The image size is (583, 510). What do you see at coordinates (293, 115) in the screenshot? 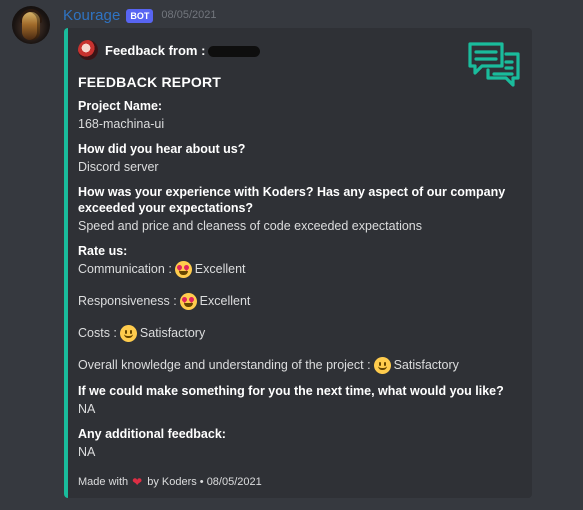
I see `field-project-name: Project Name: 168-machina-ui` at bounding box center [293, 115].